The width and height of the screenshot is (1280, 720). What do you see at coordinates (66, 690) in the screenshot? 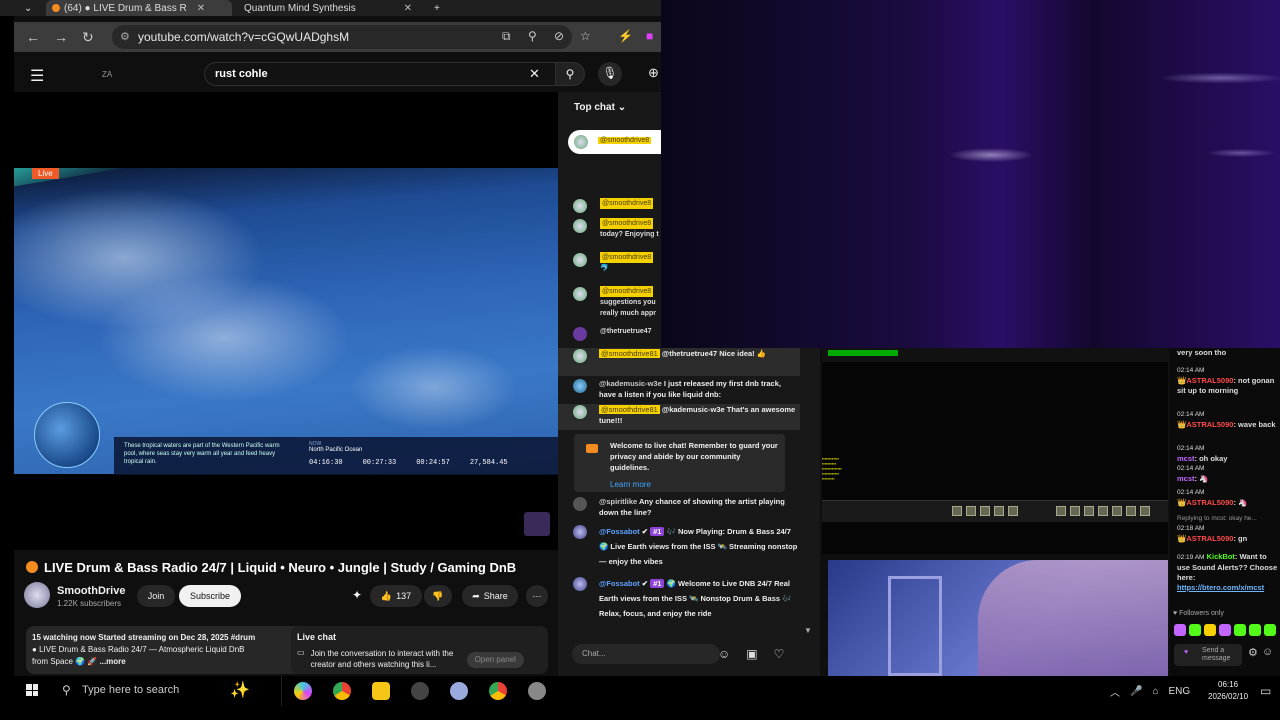
I see `search-icon: ⚲` at bounding box center [66, 690].